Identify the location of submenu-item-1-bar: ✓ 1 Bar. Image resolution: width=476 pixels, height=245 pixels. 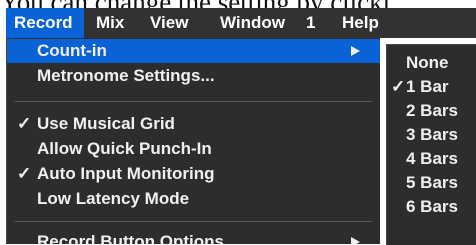
(431, 87).